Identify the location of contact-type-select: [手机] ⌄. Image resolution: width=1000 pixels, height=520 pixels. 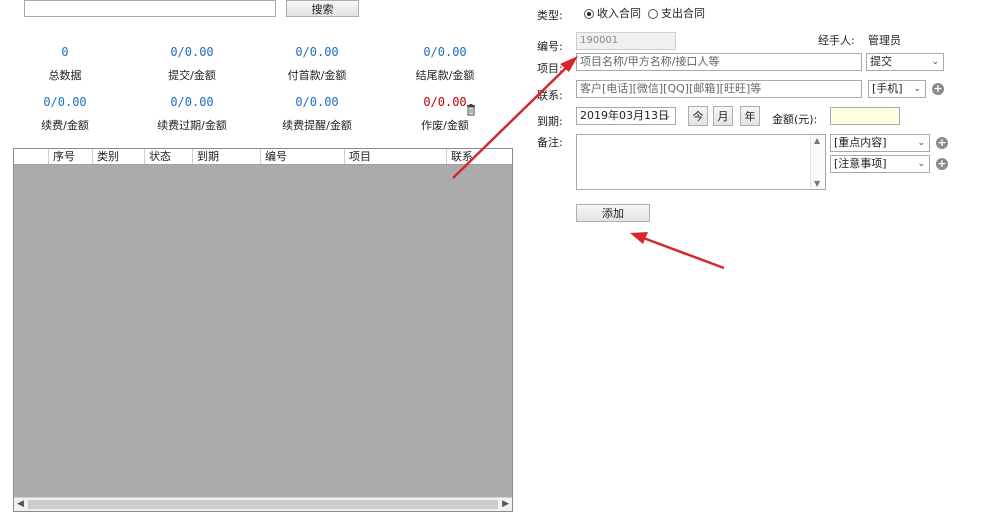
(897, 89).